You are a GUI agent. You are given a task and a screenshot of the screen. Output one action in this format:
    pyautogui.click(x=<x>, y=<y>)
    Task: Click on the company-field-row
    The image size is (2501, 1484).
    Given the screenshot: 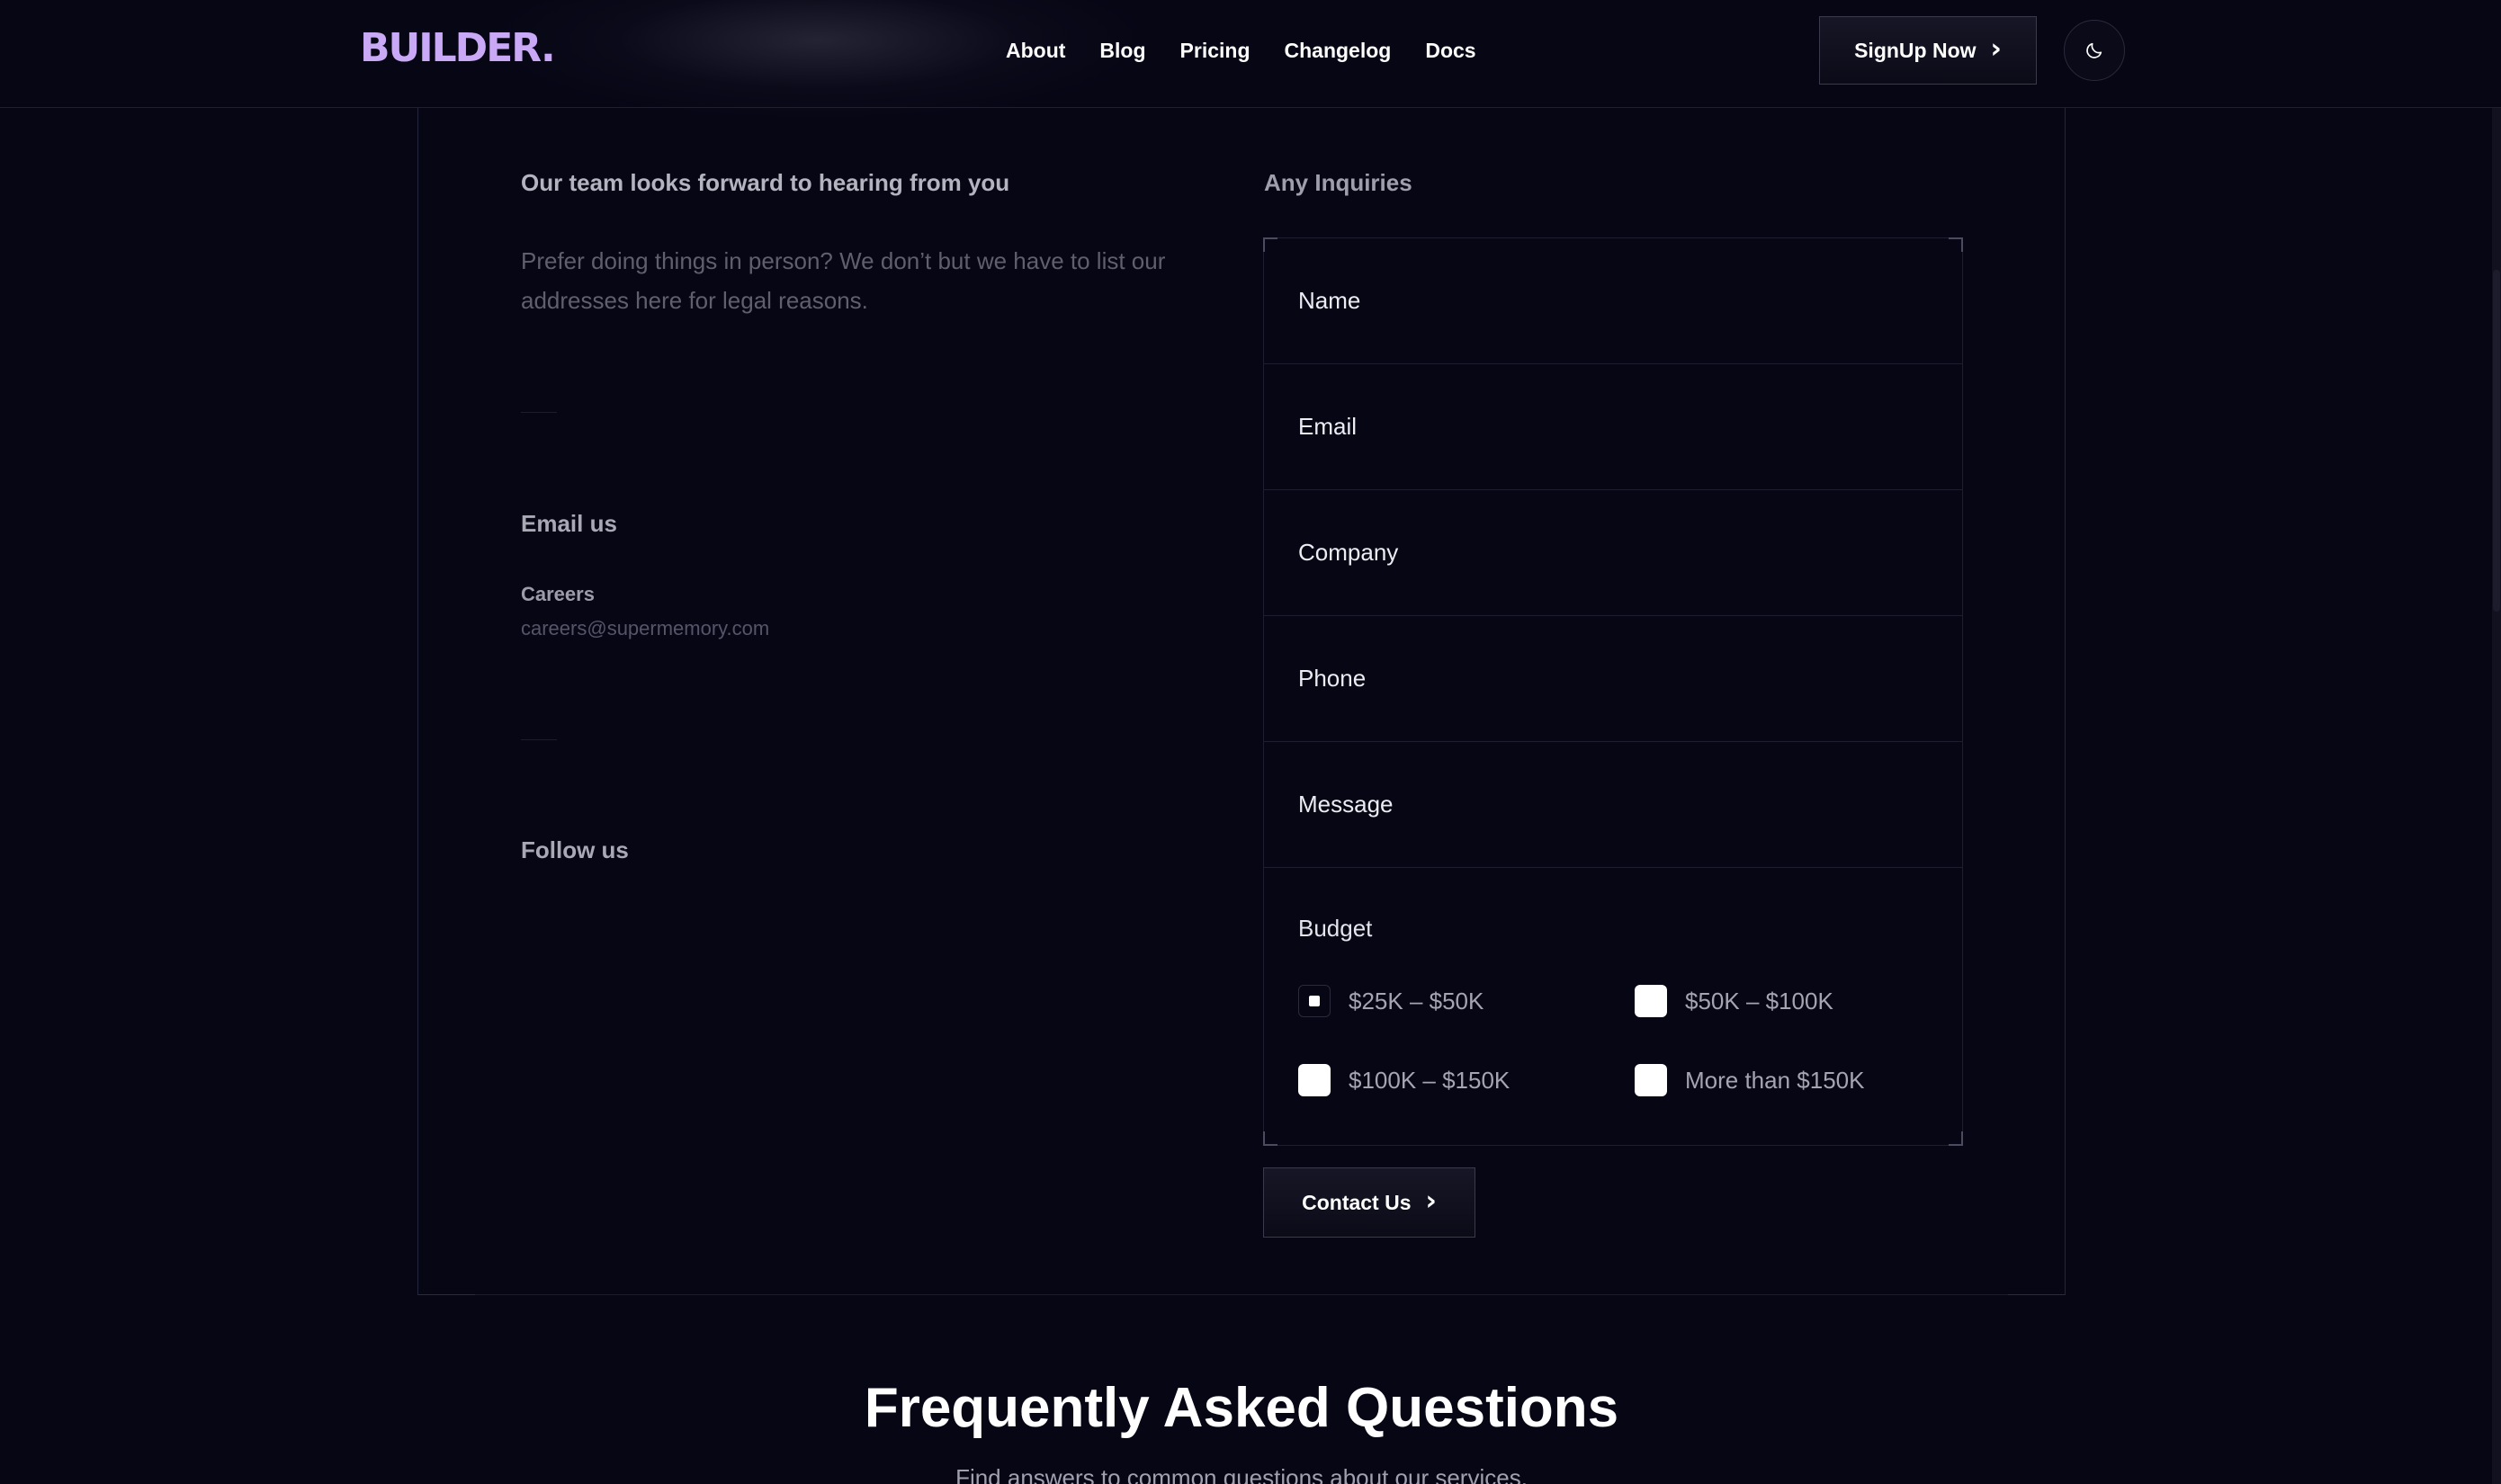 What is the action you would take?
    pyautogui.click(x=1613, y=553)
    